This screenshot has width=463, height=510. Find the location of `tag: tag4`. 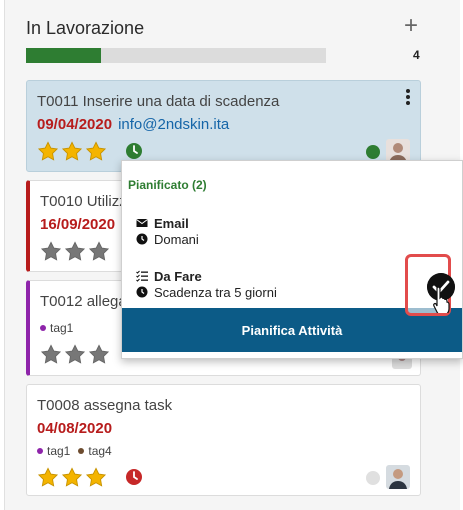

tag: tag4 is located at coordinates (95, 451).